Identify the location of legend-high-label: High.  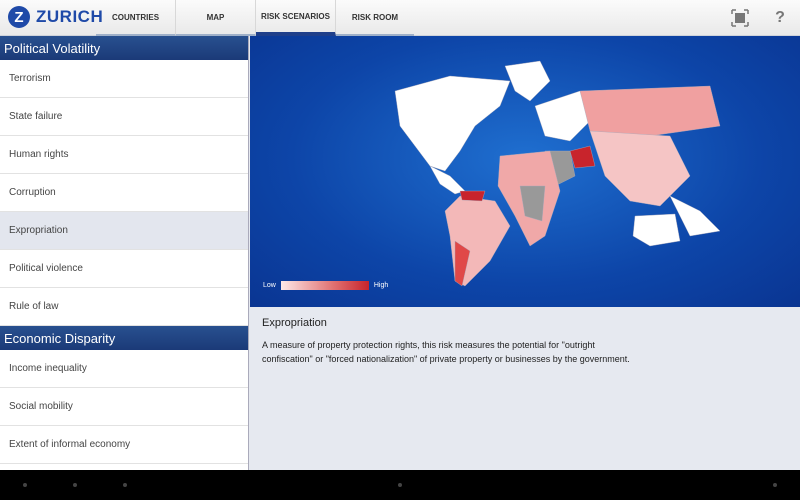
(381, 285).